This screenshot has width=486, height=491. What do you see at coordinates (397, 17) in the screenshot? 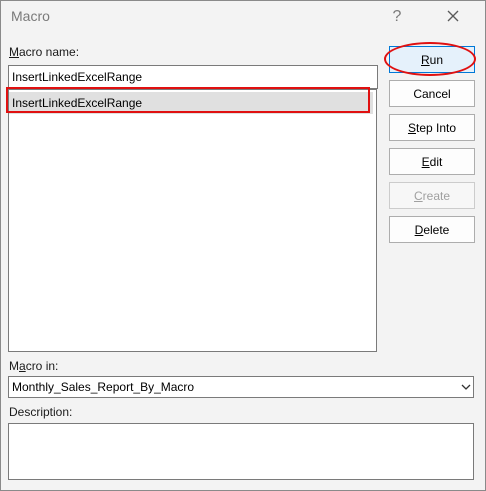
I see `help-button: ?` at bounding box center [397, 17].